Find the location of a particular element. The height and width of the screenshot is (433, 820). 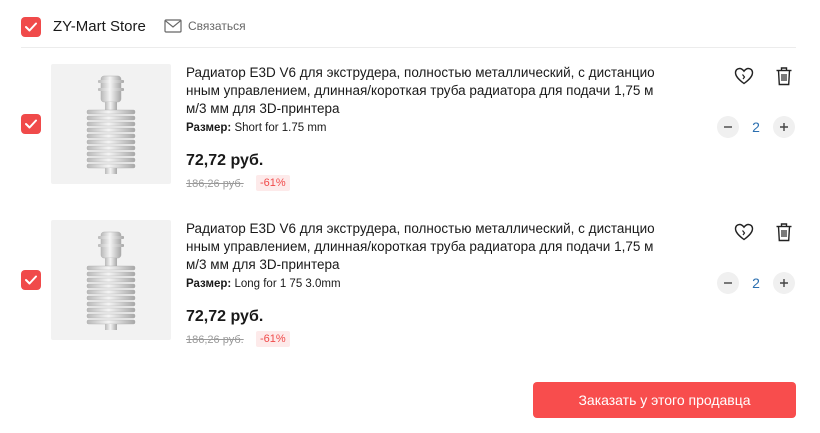

contact-seller-link: Связаться is located at coordinates (205, 26).